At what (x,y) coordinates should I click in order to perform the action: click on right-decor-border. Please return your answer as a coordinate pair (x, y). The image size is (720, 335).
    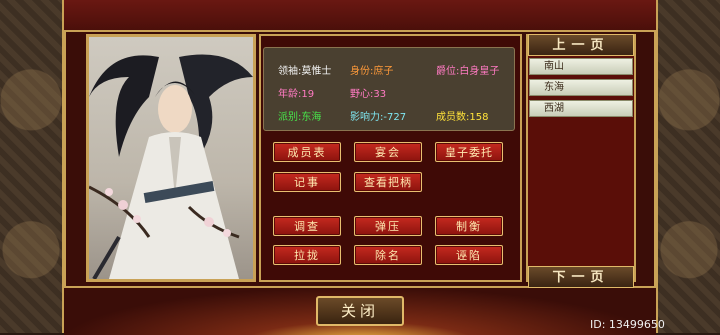
    Looking at the image, I should click on (688, 166).